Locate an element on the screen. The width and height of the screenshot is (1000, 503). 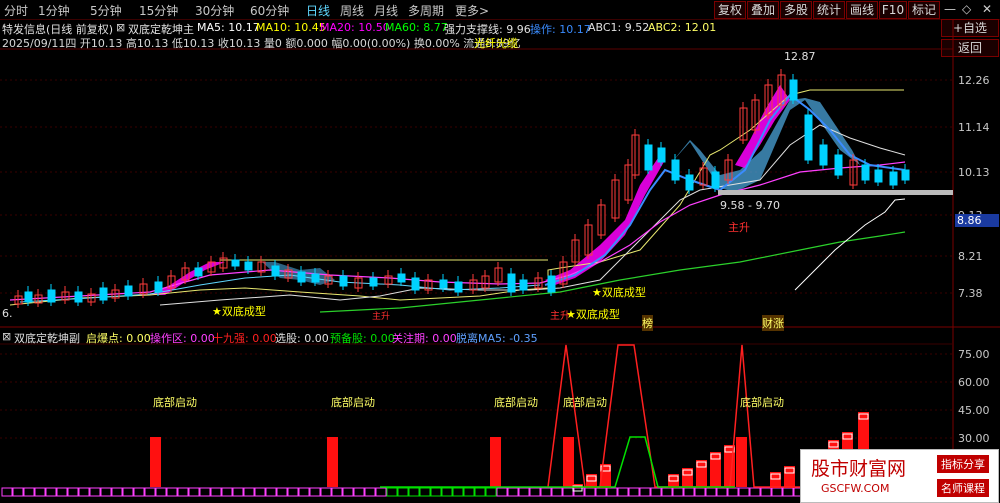
indicator-share-button: 指标分享 is located at coordinates (963, 464).